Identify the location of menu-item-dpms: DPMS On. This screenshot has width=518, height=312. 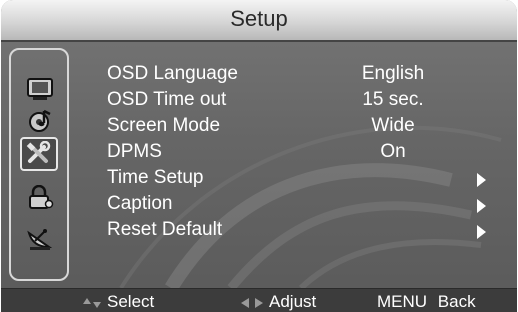
(307, 154).